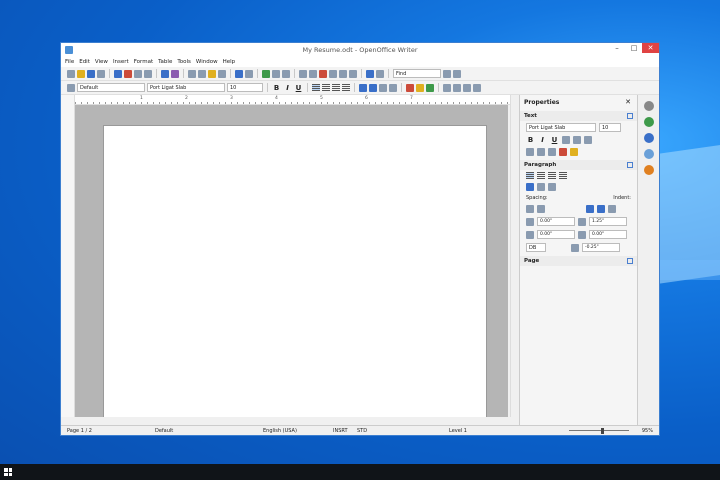 This screenshot has width=720, height=480. I want to click on background-color-icon, so click(430, 87).